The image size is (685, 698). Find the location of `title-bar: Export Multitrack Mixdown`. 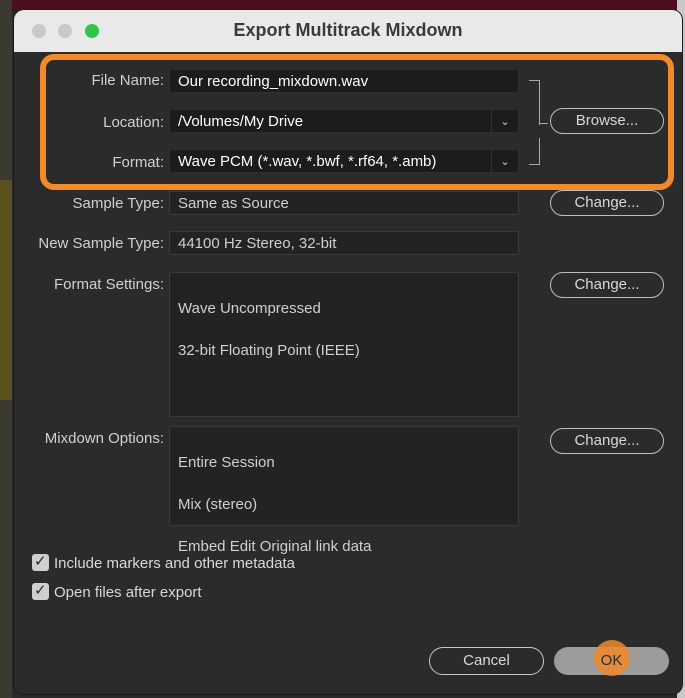

title-bar: Export Multitrack Mixdown is located at coordinates (348, 31).